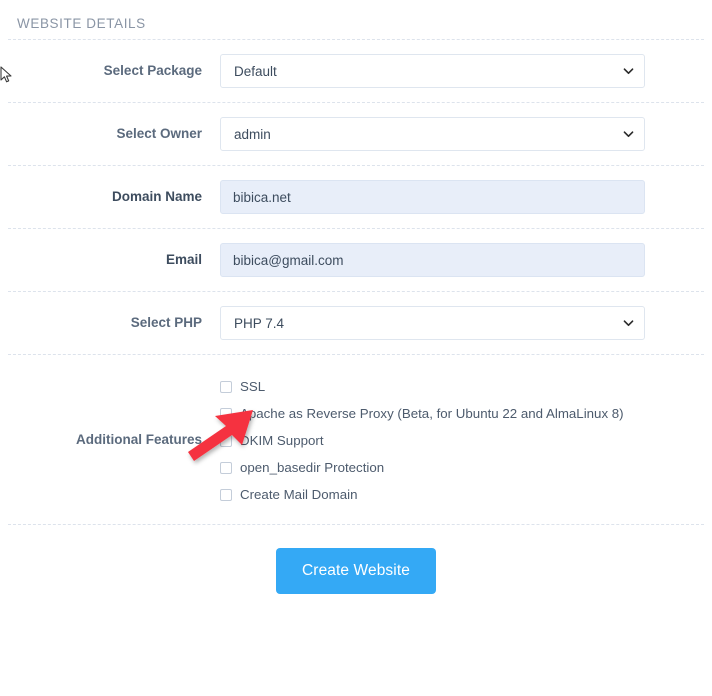 The width and height of the screenshot is (712, 696). I want to click on form-row-email: Email, so click(356, 260).